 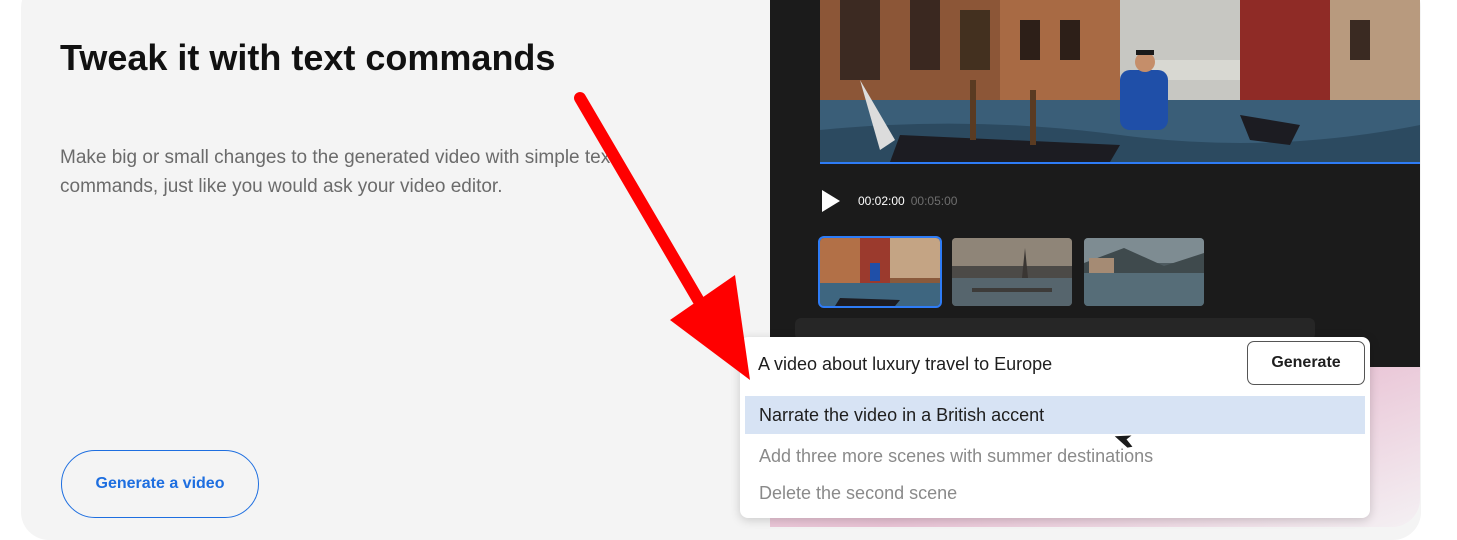 What do you see at coordinates (1144, 272) in the screenshot?
I see `scene-thumbnail-lake` at bounding box center [1144, 272].